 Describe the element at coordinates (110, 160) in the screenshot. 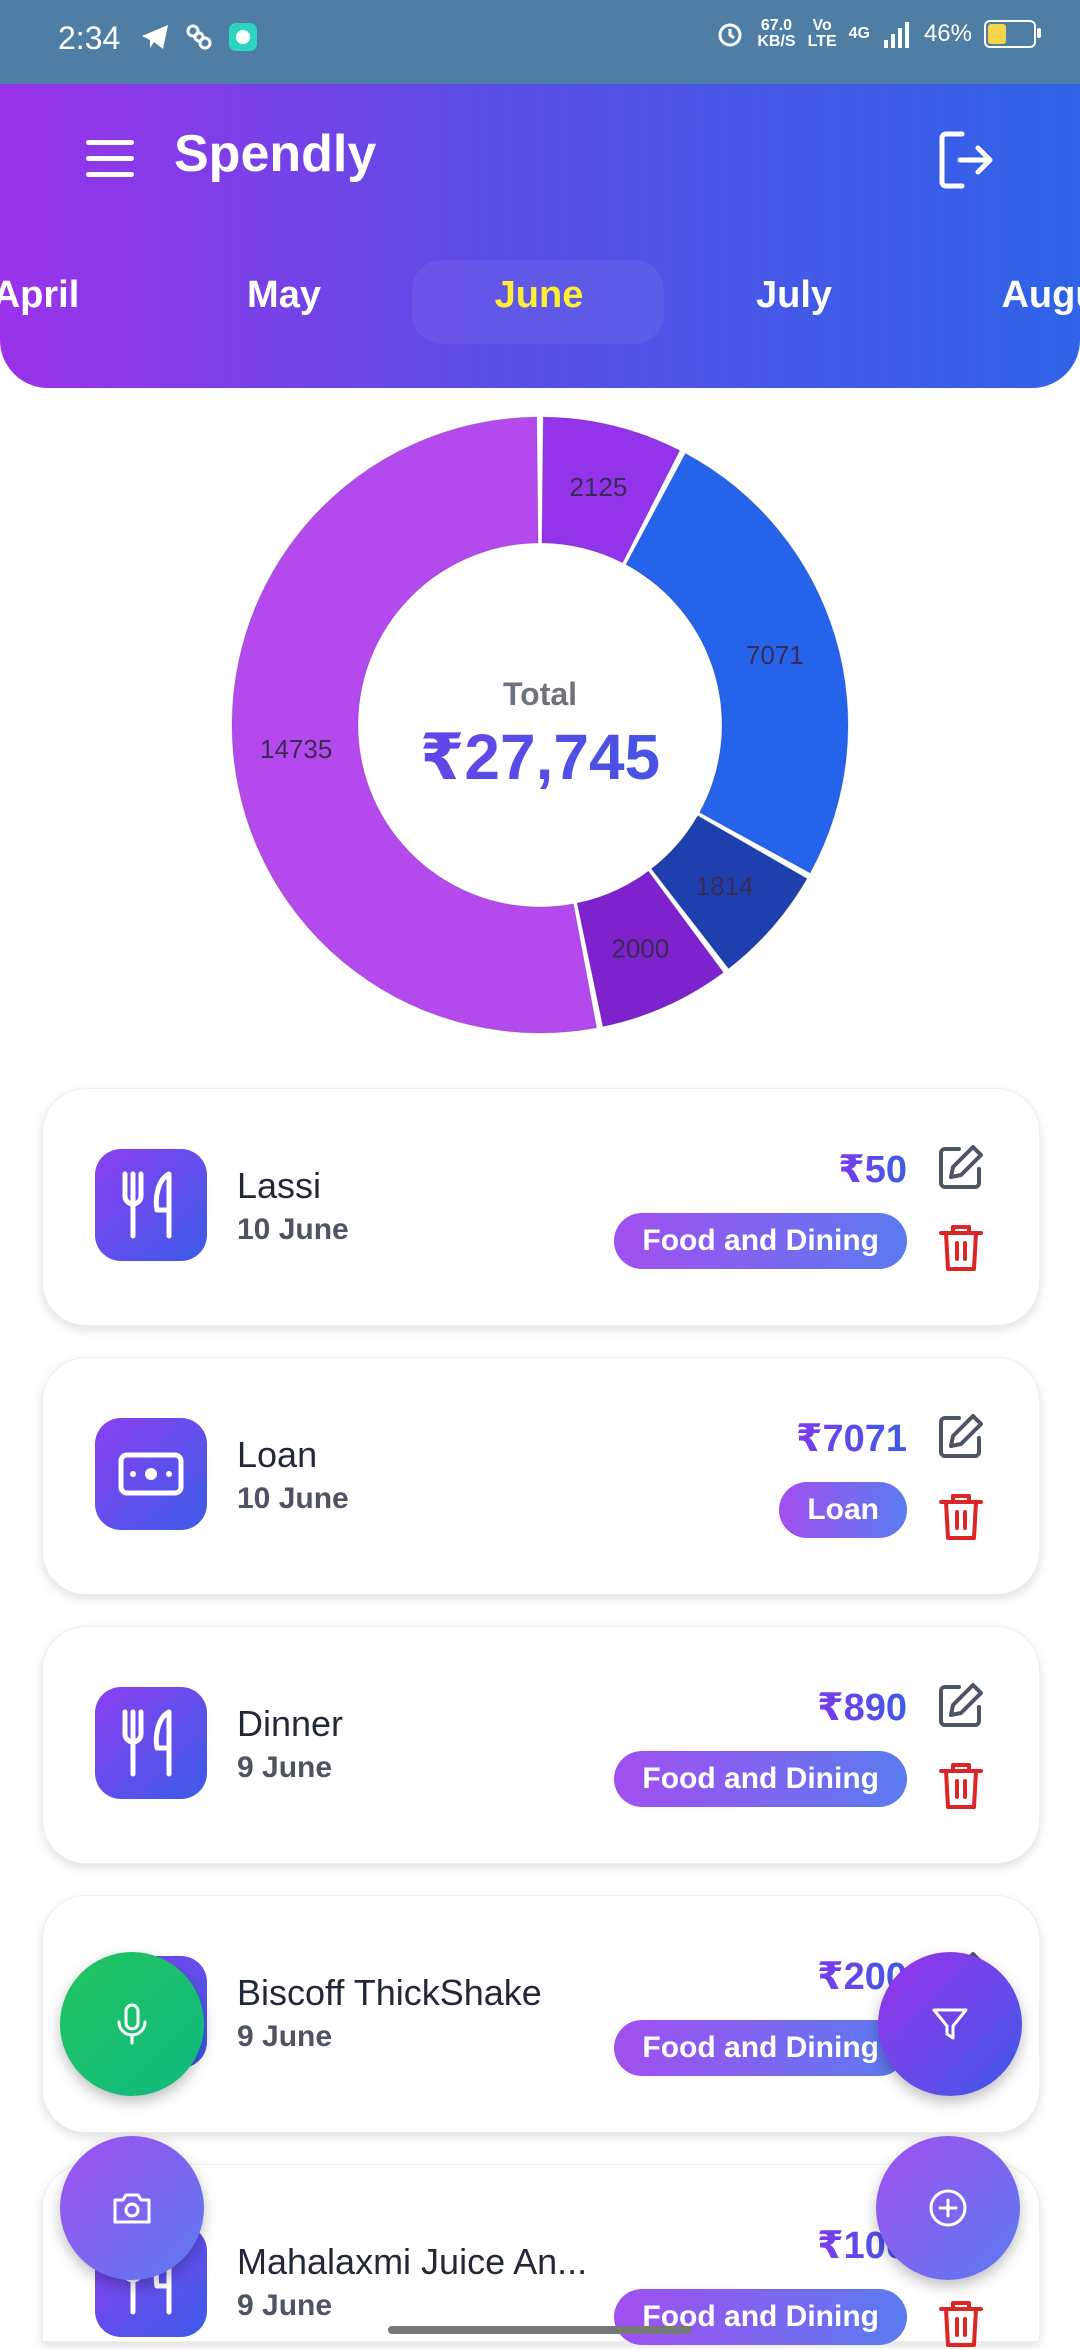

I see `menu-icon` at that location.